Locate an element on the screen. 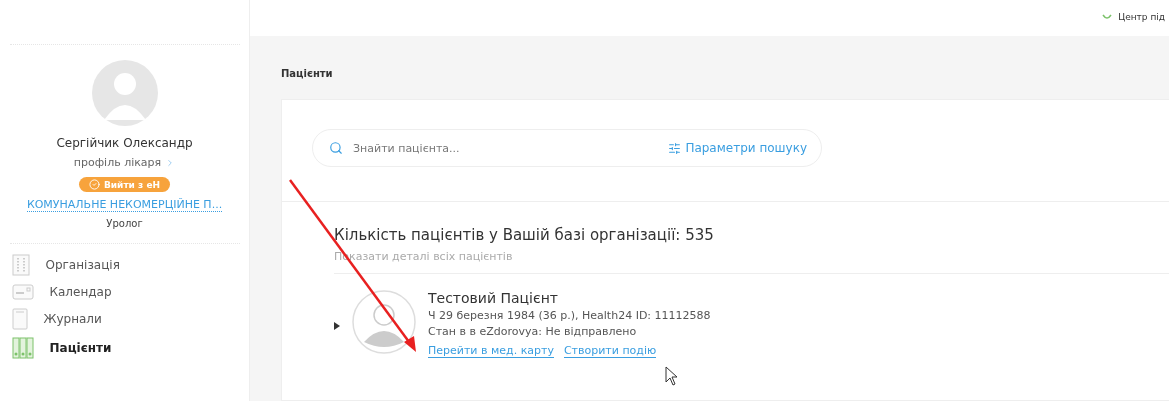 This screenshot has width=1169, height=401. binders-icon is located at coordinates (22, 348).